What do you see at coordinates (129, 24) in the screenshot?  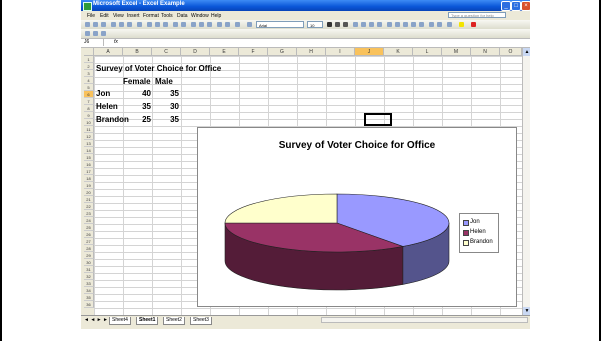 I see `print-preview-icon` at bounding box center [129, 24].